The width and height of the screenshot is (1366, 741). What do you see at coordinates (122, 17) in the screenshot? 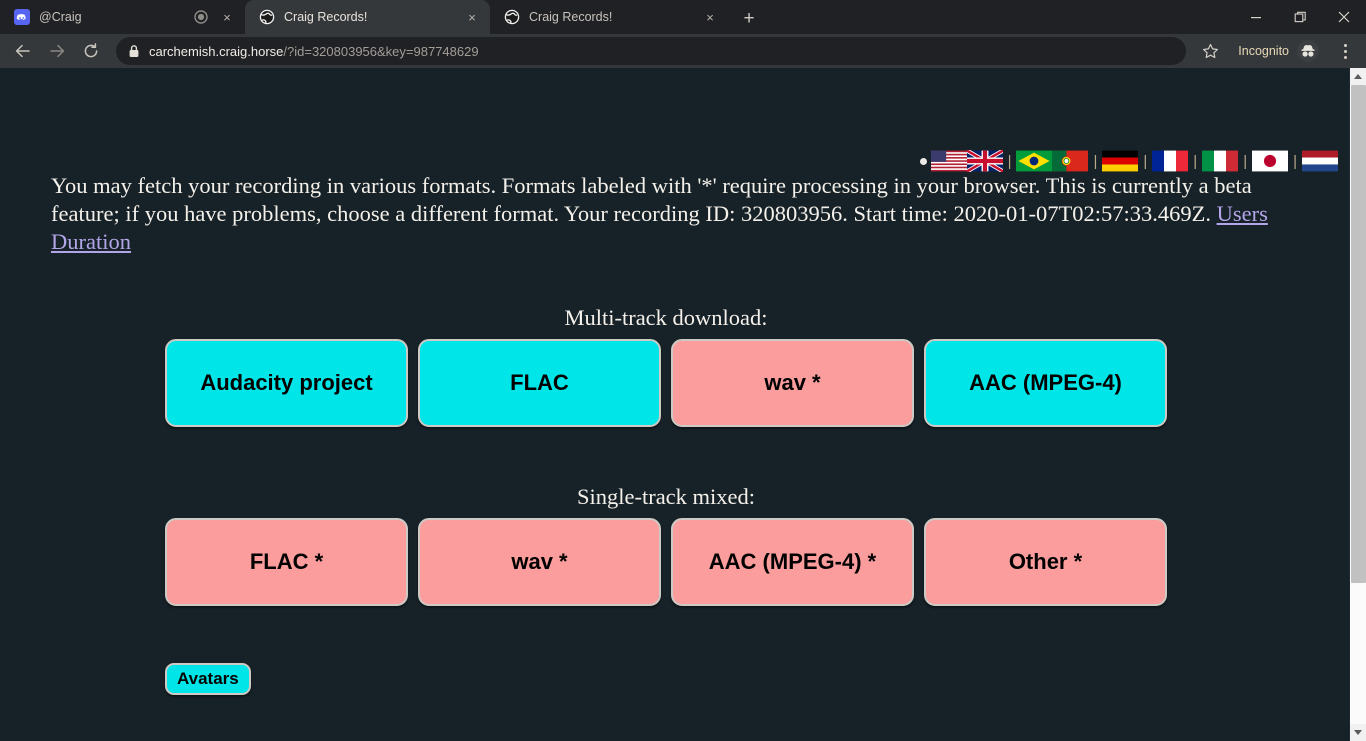
I see `browser-tab-craig-discord: @Craig ×` at bounding box center [122, 17].